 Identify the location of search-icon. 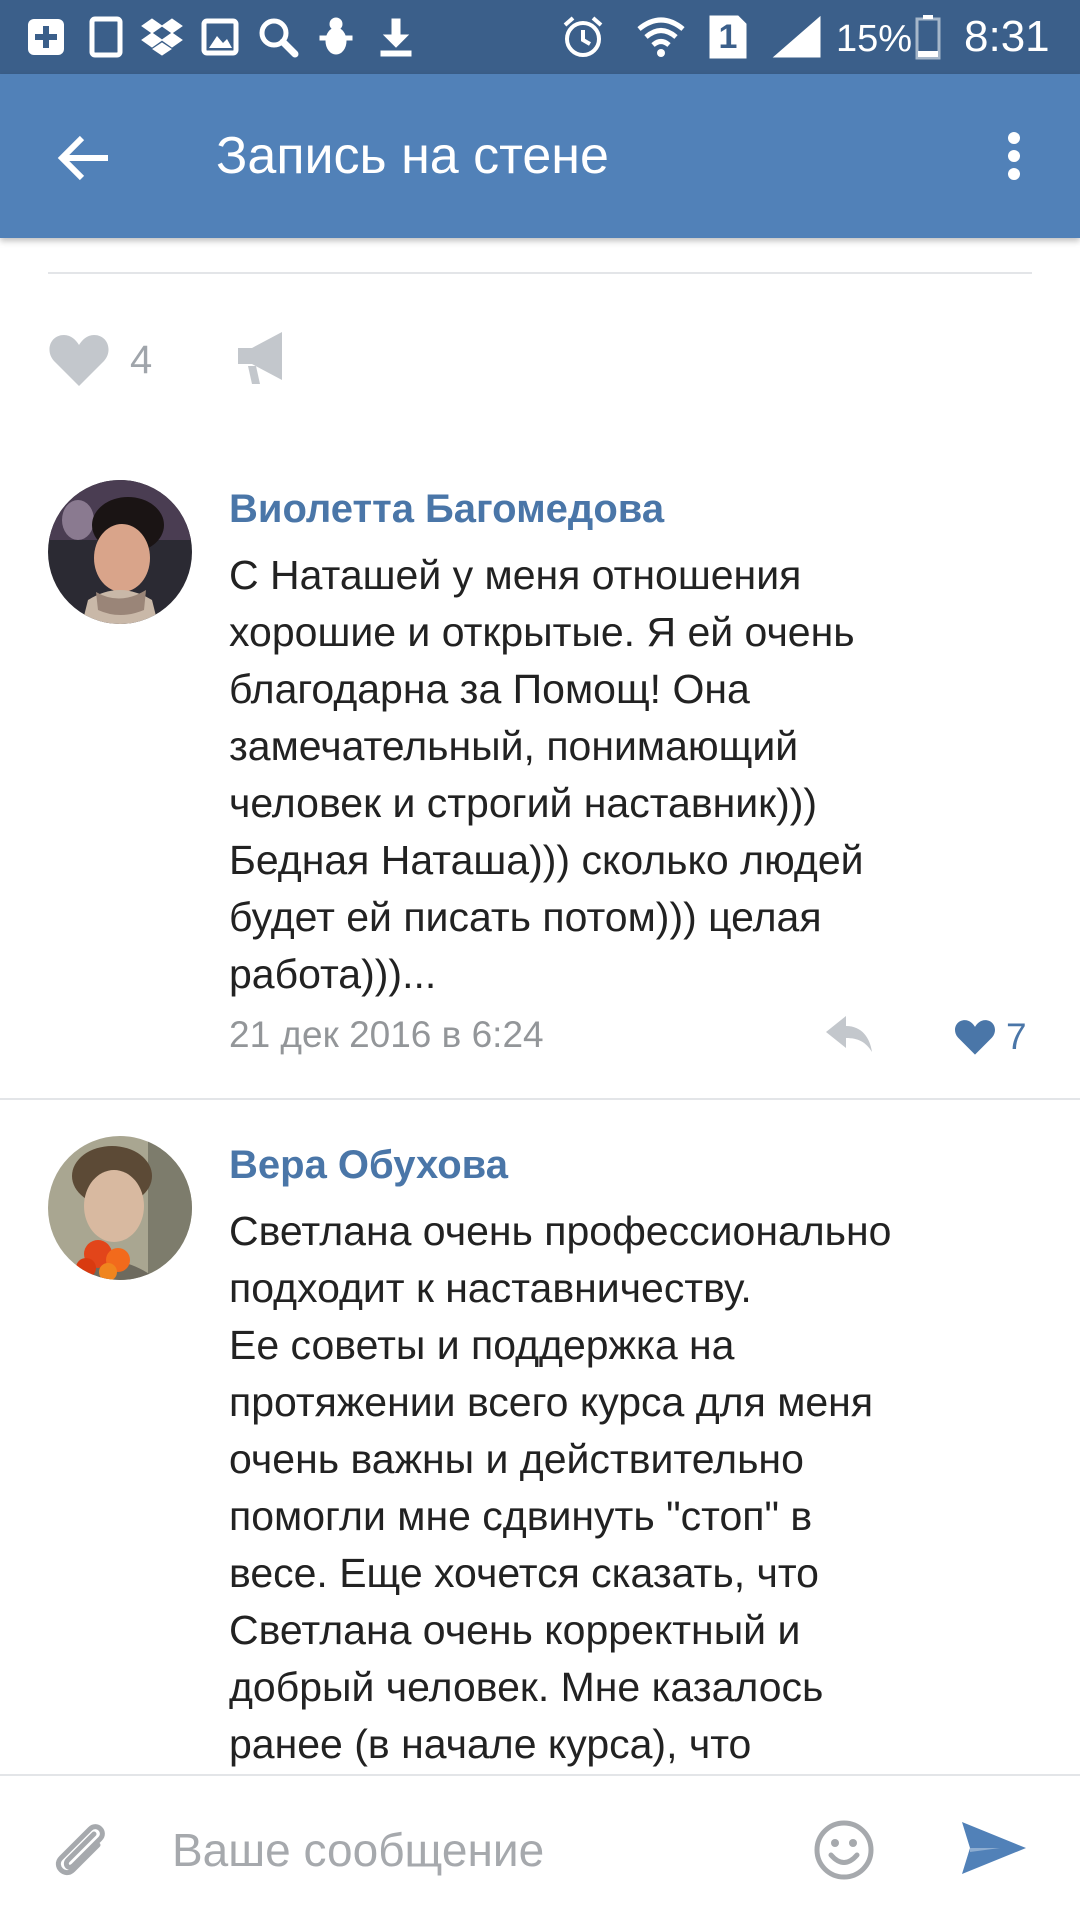
(278, 37).